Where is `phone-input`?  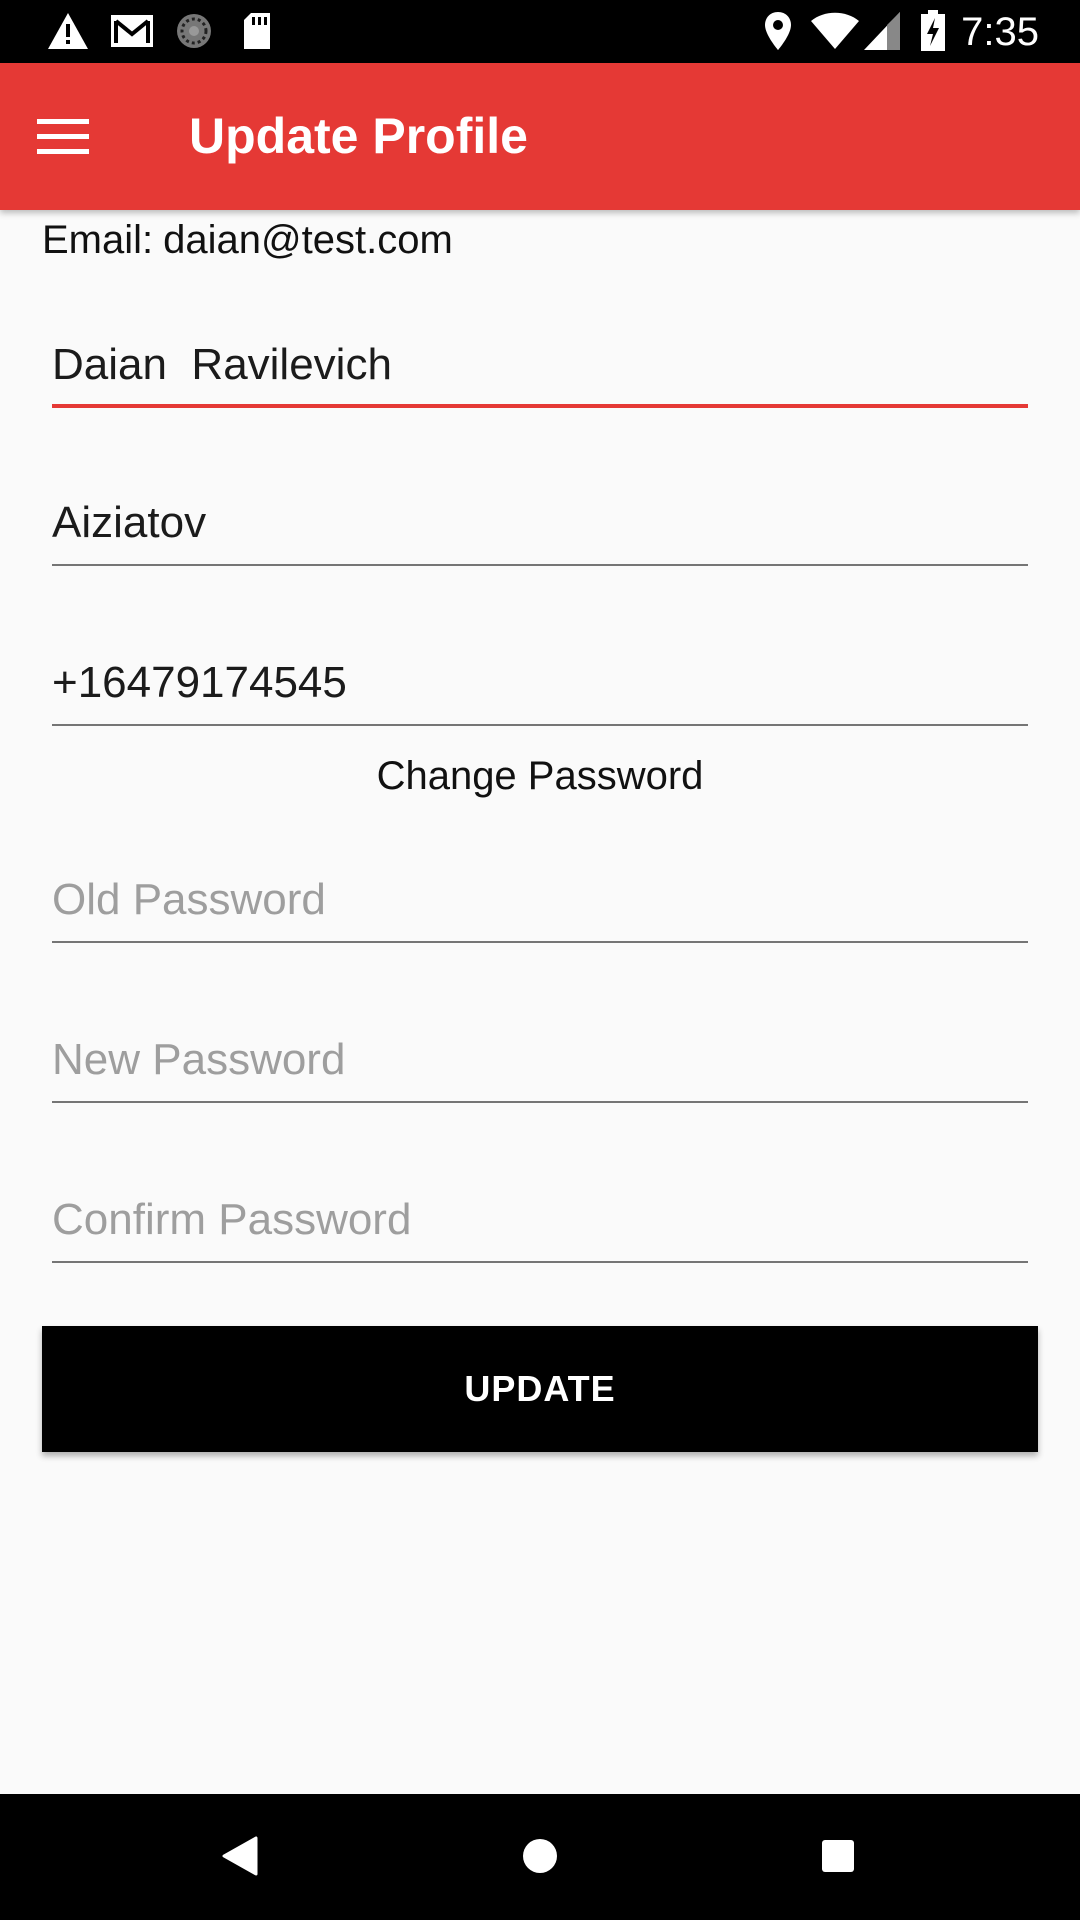
phone-input is located at coordinates (540, 683).